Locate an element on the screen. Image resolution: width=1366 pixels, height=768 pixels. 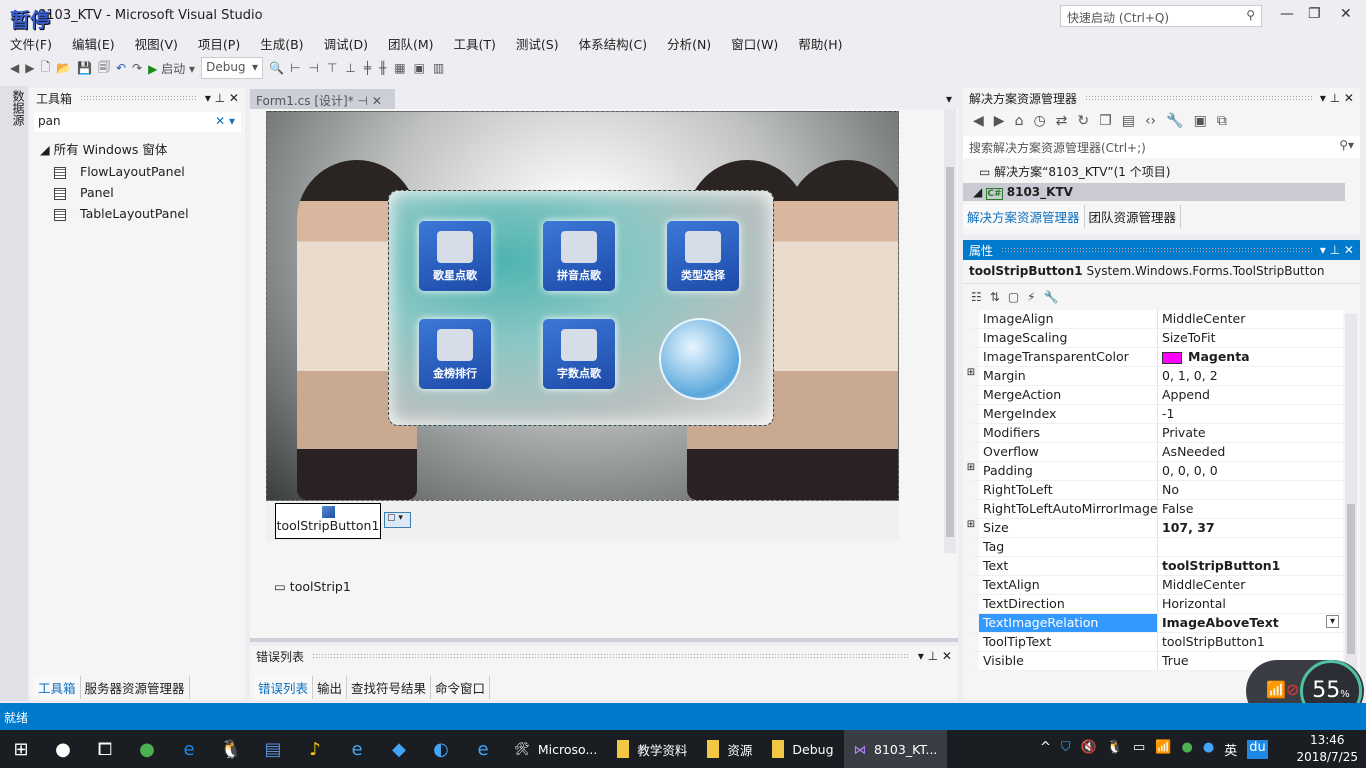
properties-scrollbar is located at coordinates (1351, 504).